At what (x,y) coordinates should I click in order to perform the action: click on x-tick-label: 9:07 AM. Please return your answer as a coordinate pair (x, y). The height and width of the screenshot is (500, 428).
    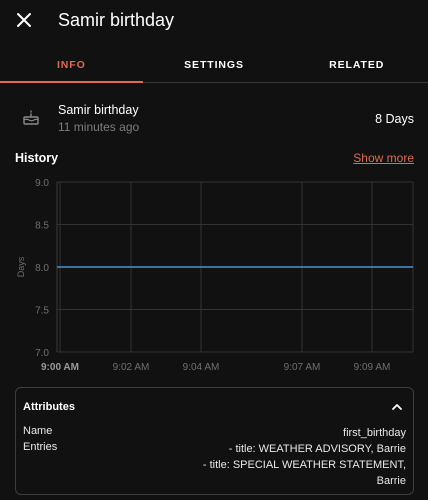
    Looking at the image, I should click on (302, 367).